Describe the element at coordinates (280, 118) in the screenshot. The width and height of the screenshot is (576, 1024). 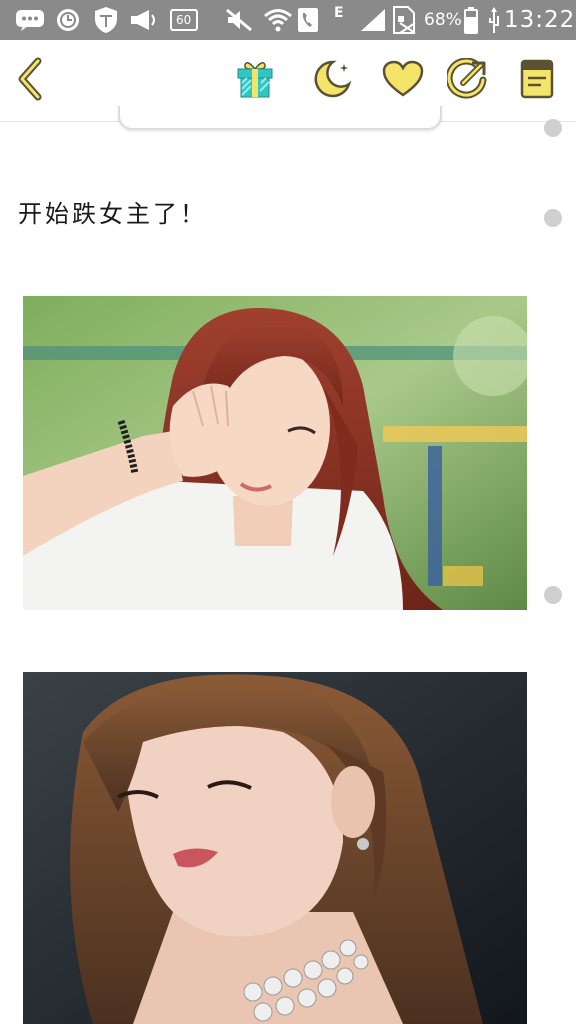
I see `previous-card-edge` at that location.